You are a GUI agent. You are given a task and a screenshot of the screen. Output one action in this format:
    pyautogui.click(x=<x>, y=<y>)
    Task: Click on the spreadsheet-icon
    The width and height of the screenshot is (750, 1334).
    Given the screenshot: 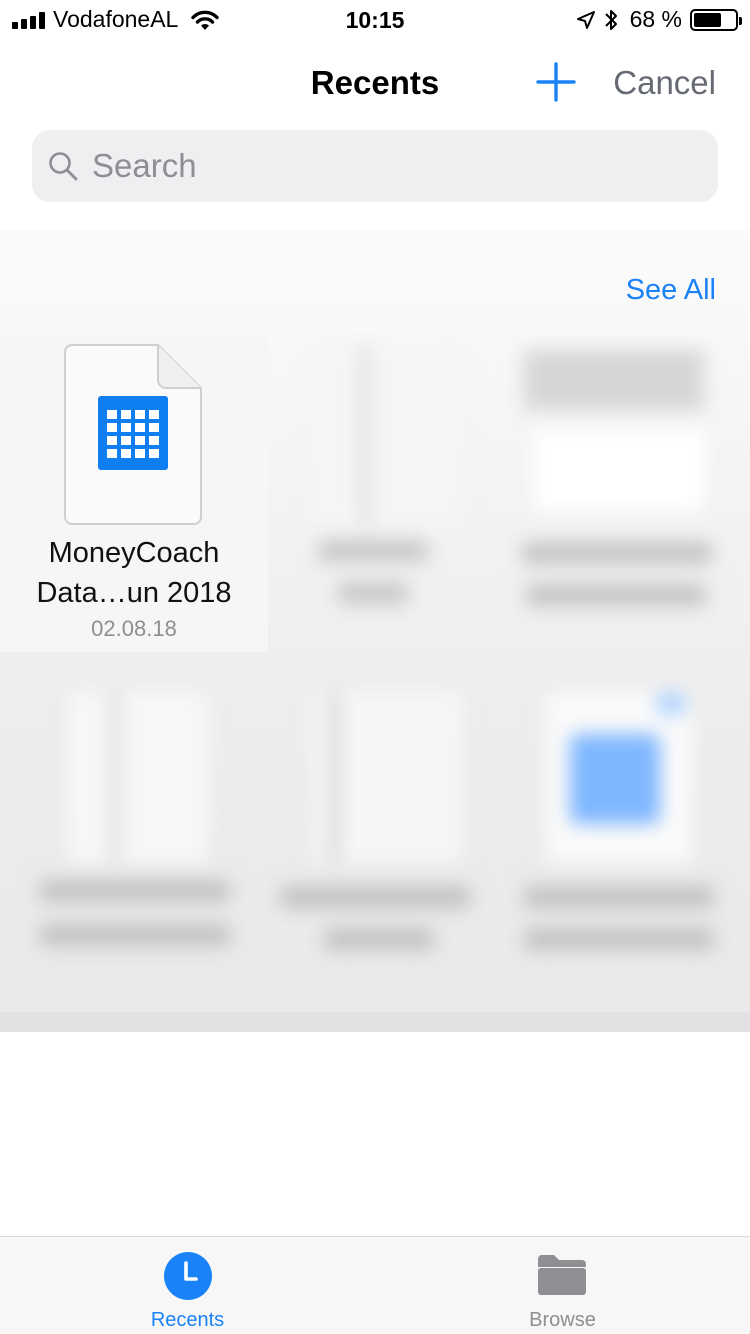 What is the action you would take?
    pyautogui.click(x=133, y=433)
    